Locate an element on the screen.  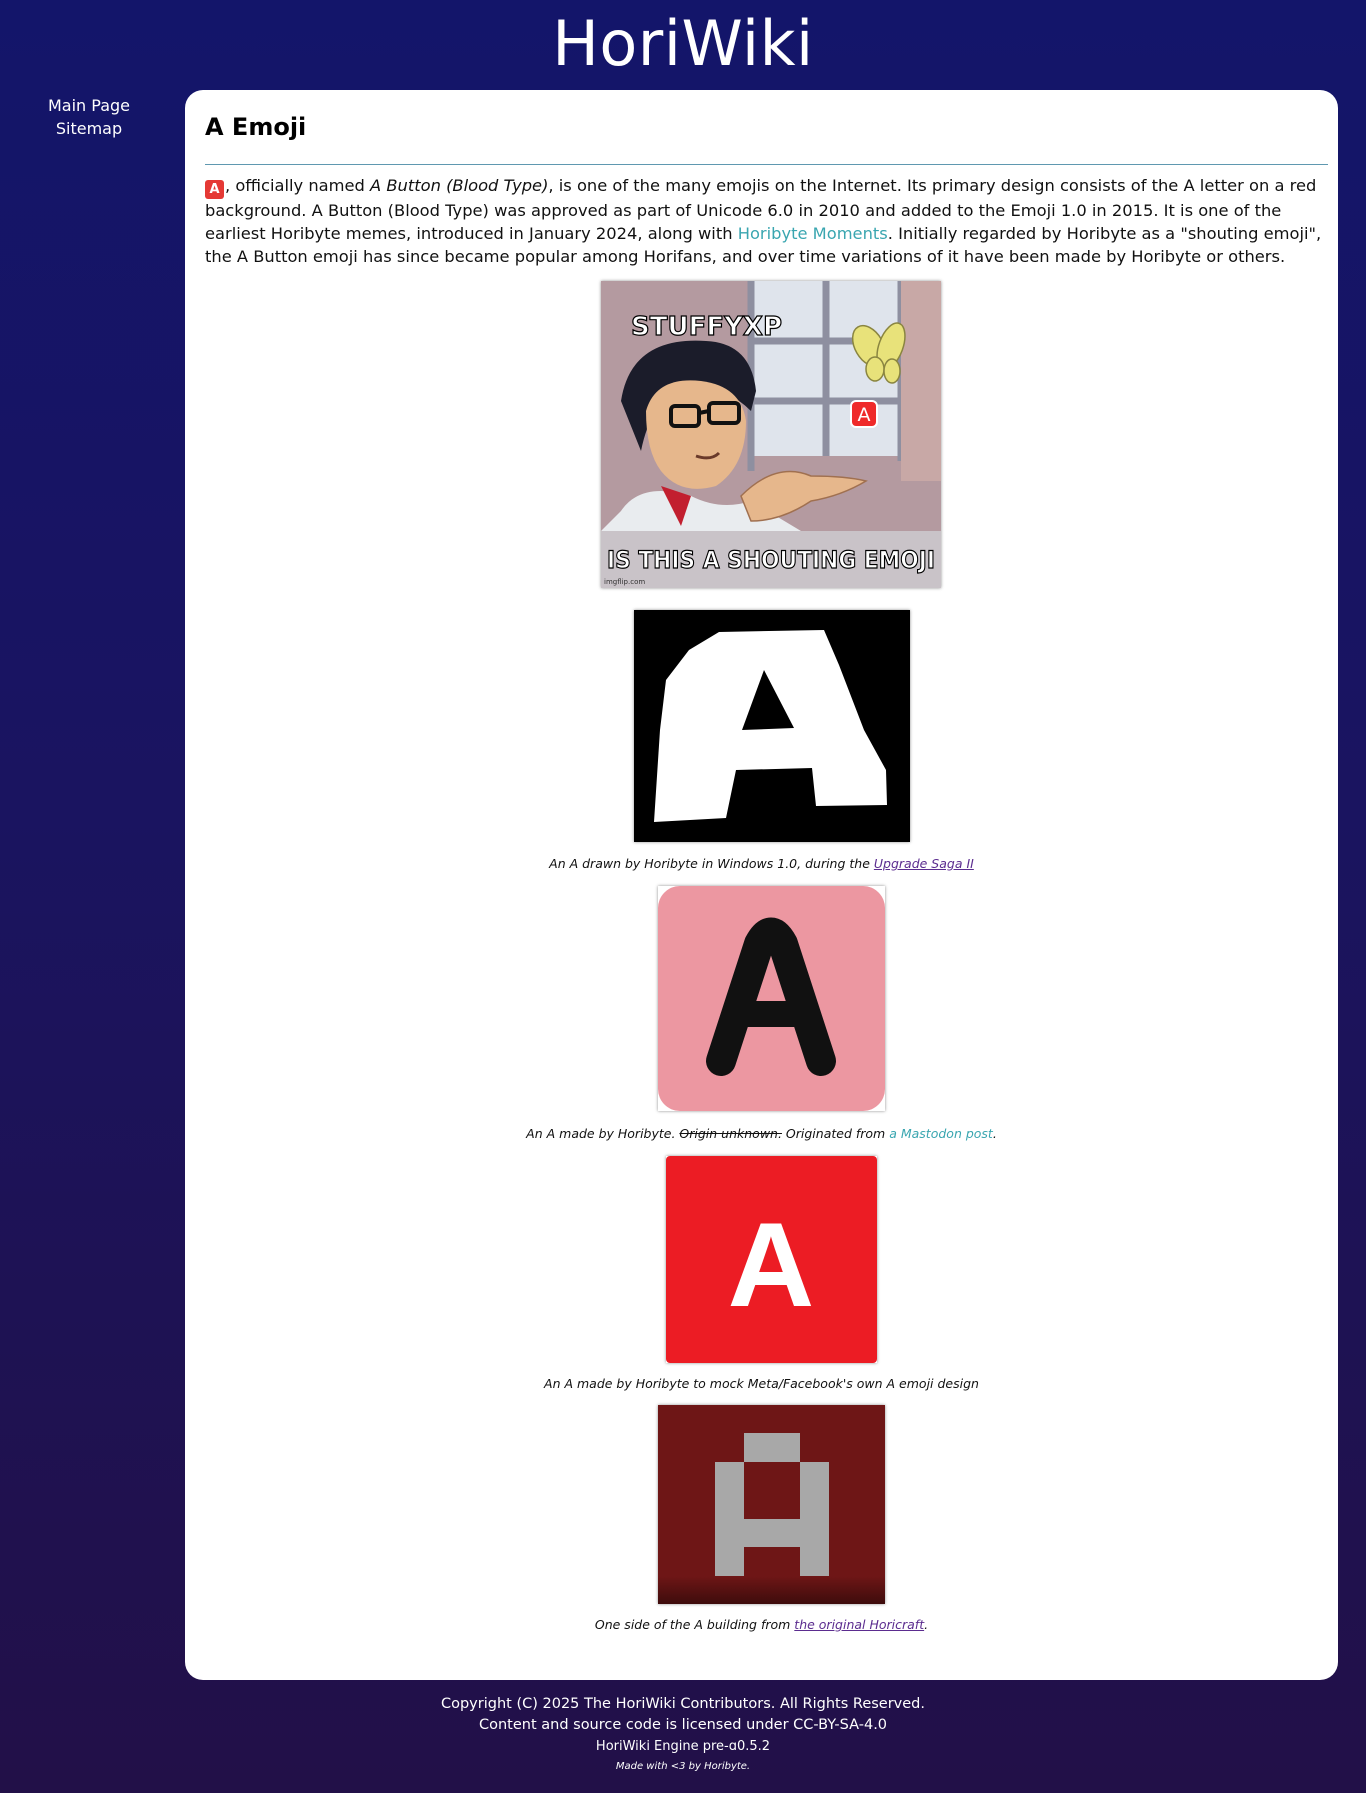
mastodon-post-link: a Mastodon post is located at coordinates (941, 1133).